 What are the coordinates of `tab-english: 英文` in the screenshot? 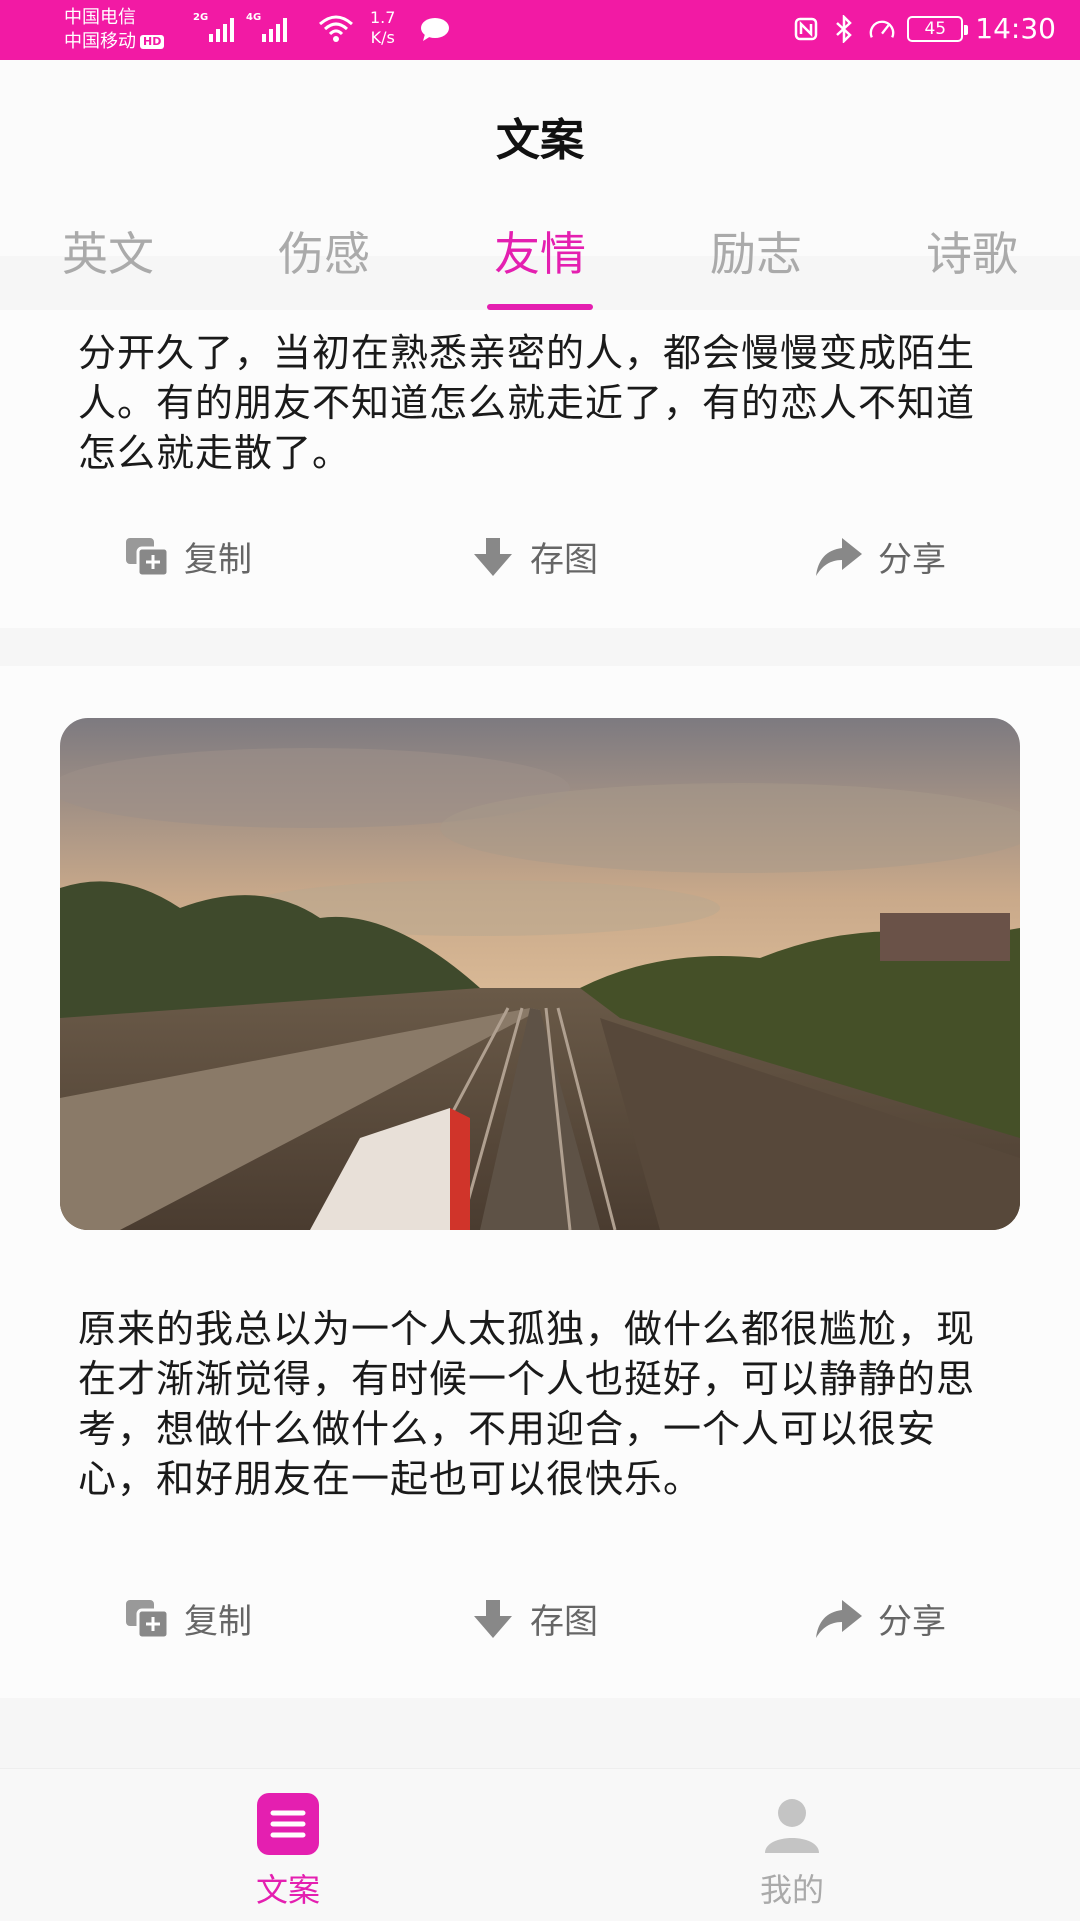 It's located at (108, 251).